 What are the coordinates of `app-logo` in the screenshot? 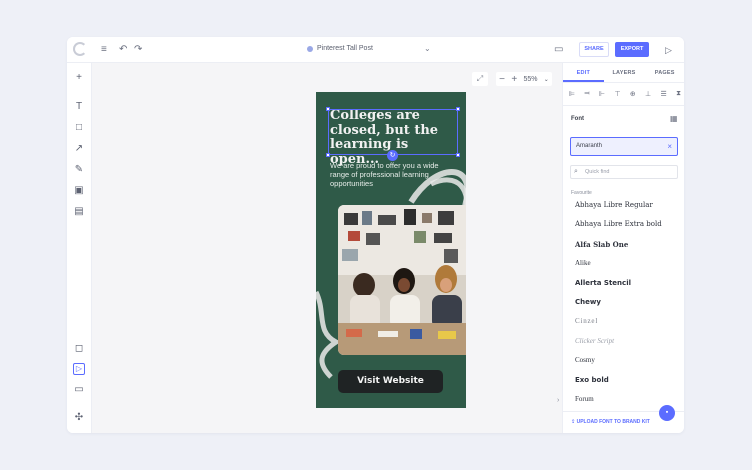 It's located at (80, 49).